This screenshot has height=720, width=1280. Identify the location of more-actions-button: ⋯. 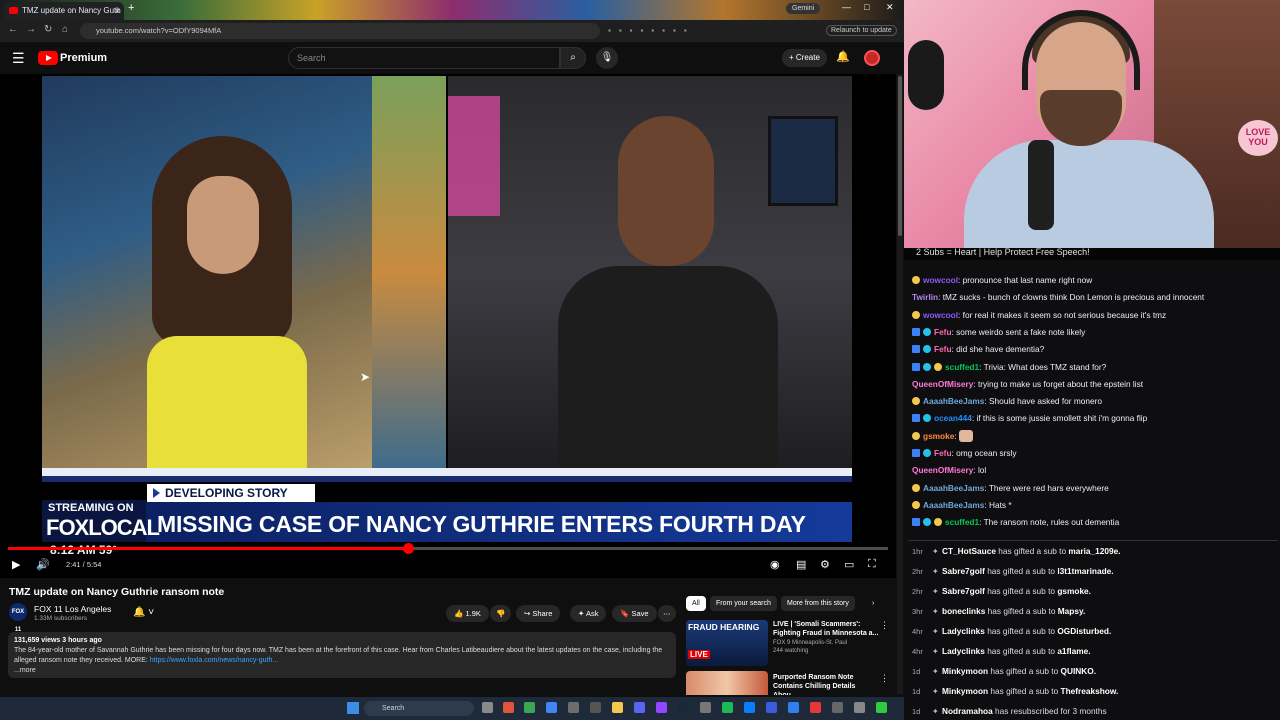
(667, 613).